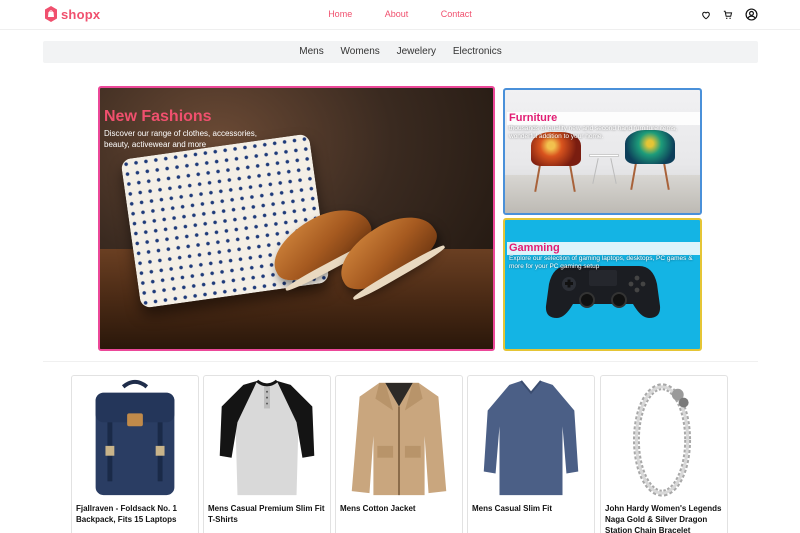 The height and width of the screenshot is (533, 800). What do you see at coordinates (603, 248) in the screenshot?
I see `gaming-title: Gamming` at bounding box center [603, 248].